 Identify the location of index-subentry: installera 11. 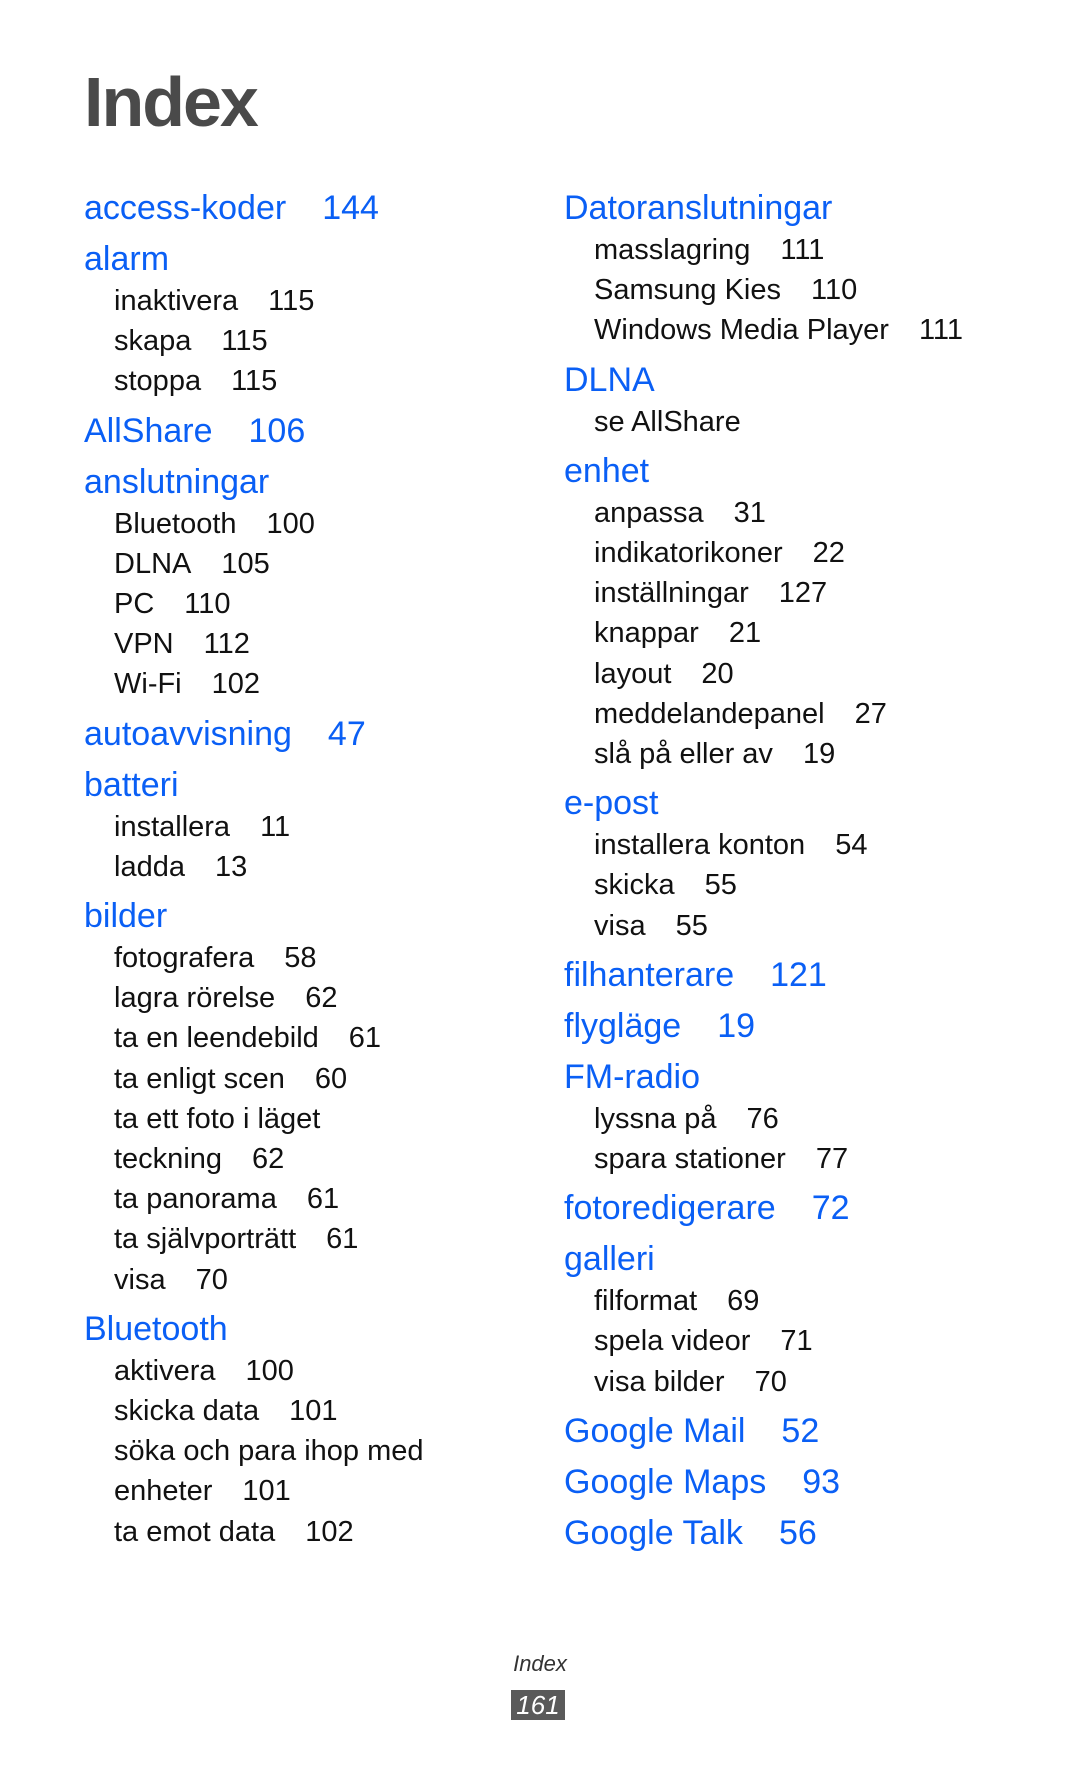
(304, 827).